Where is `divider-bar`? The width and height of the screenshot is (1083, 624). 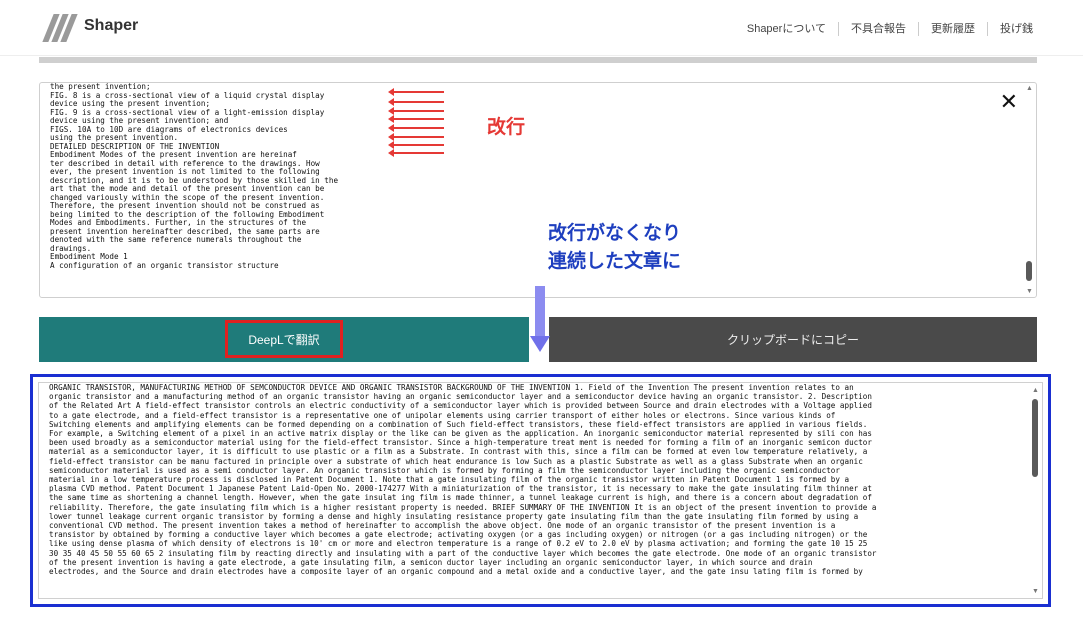 divider-bar is located at coordinates (538, 60).